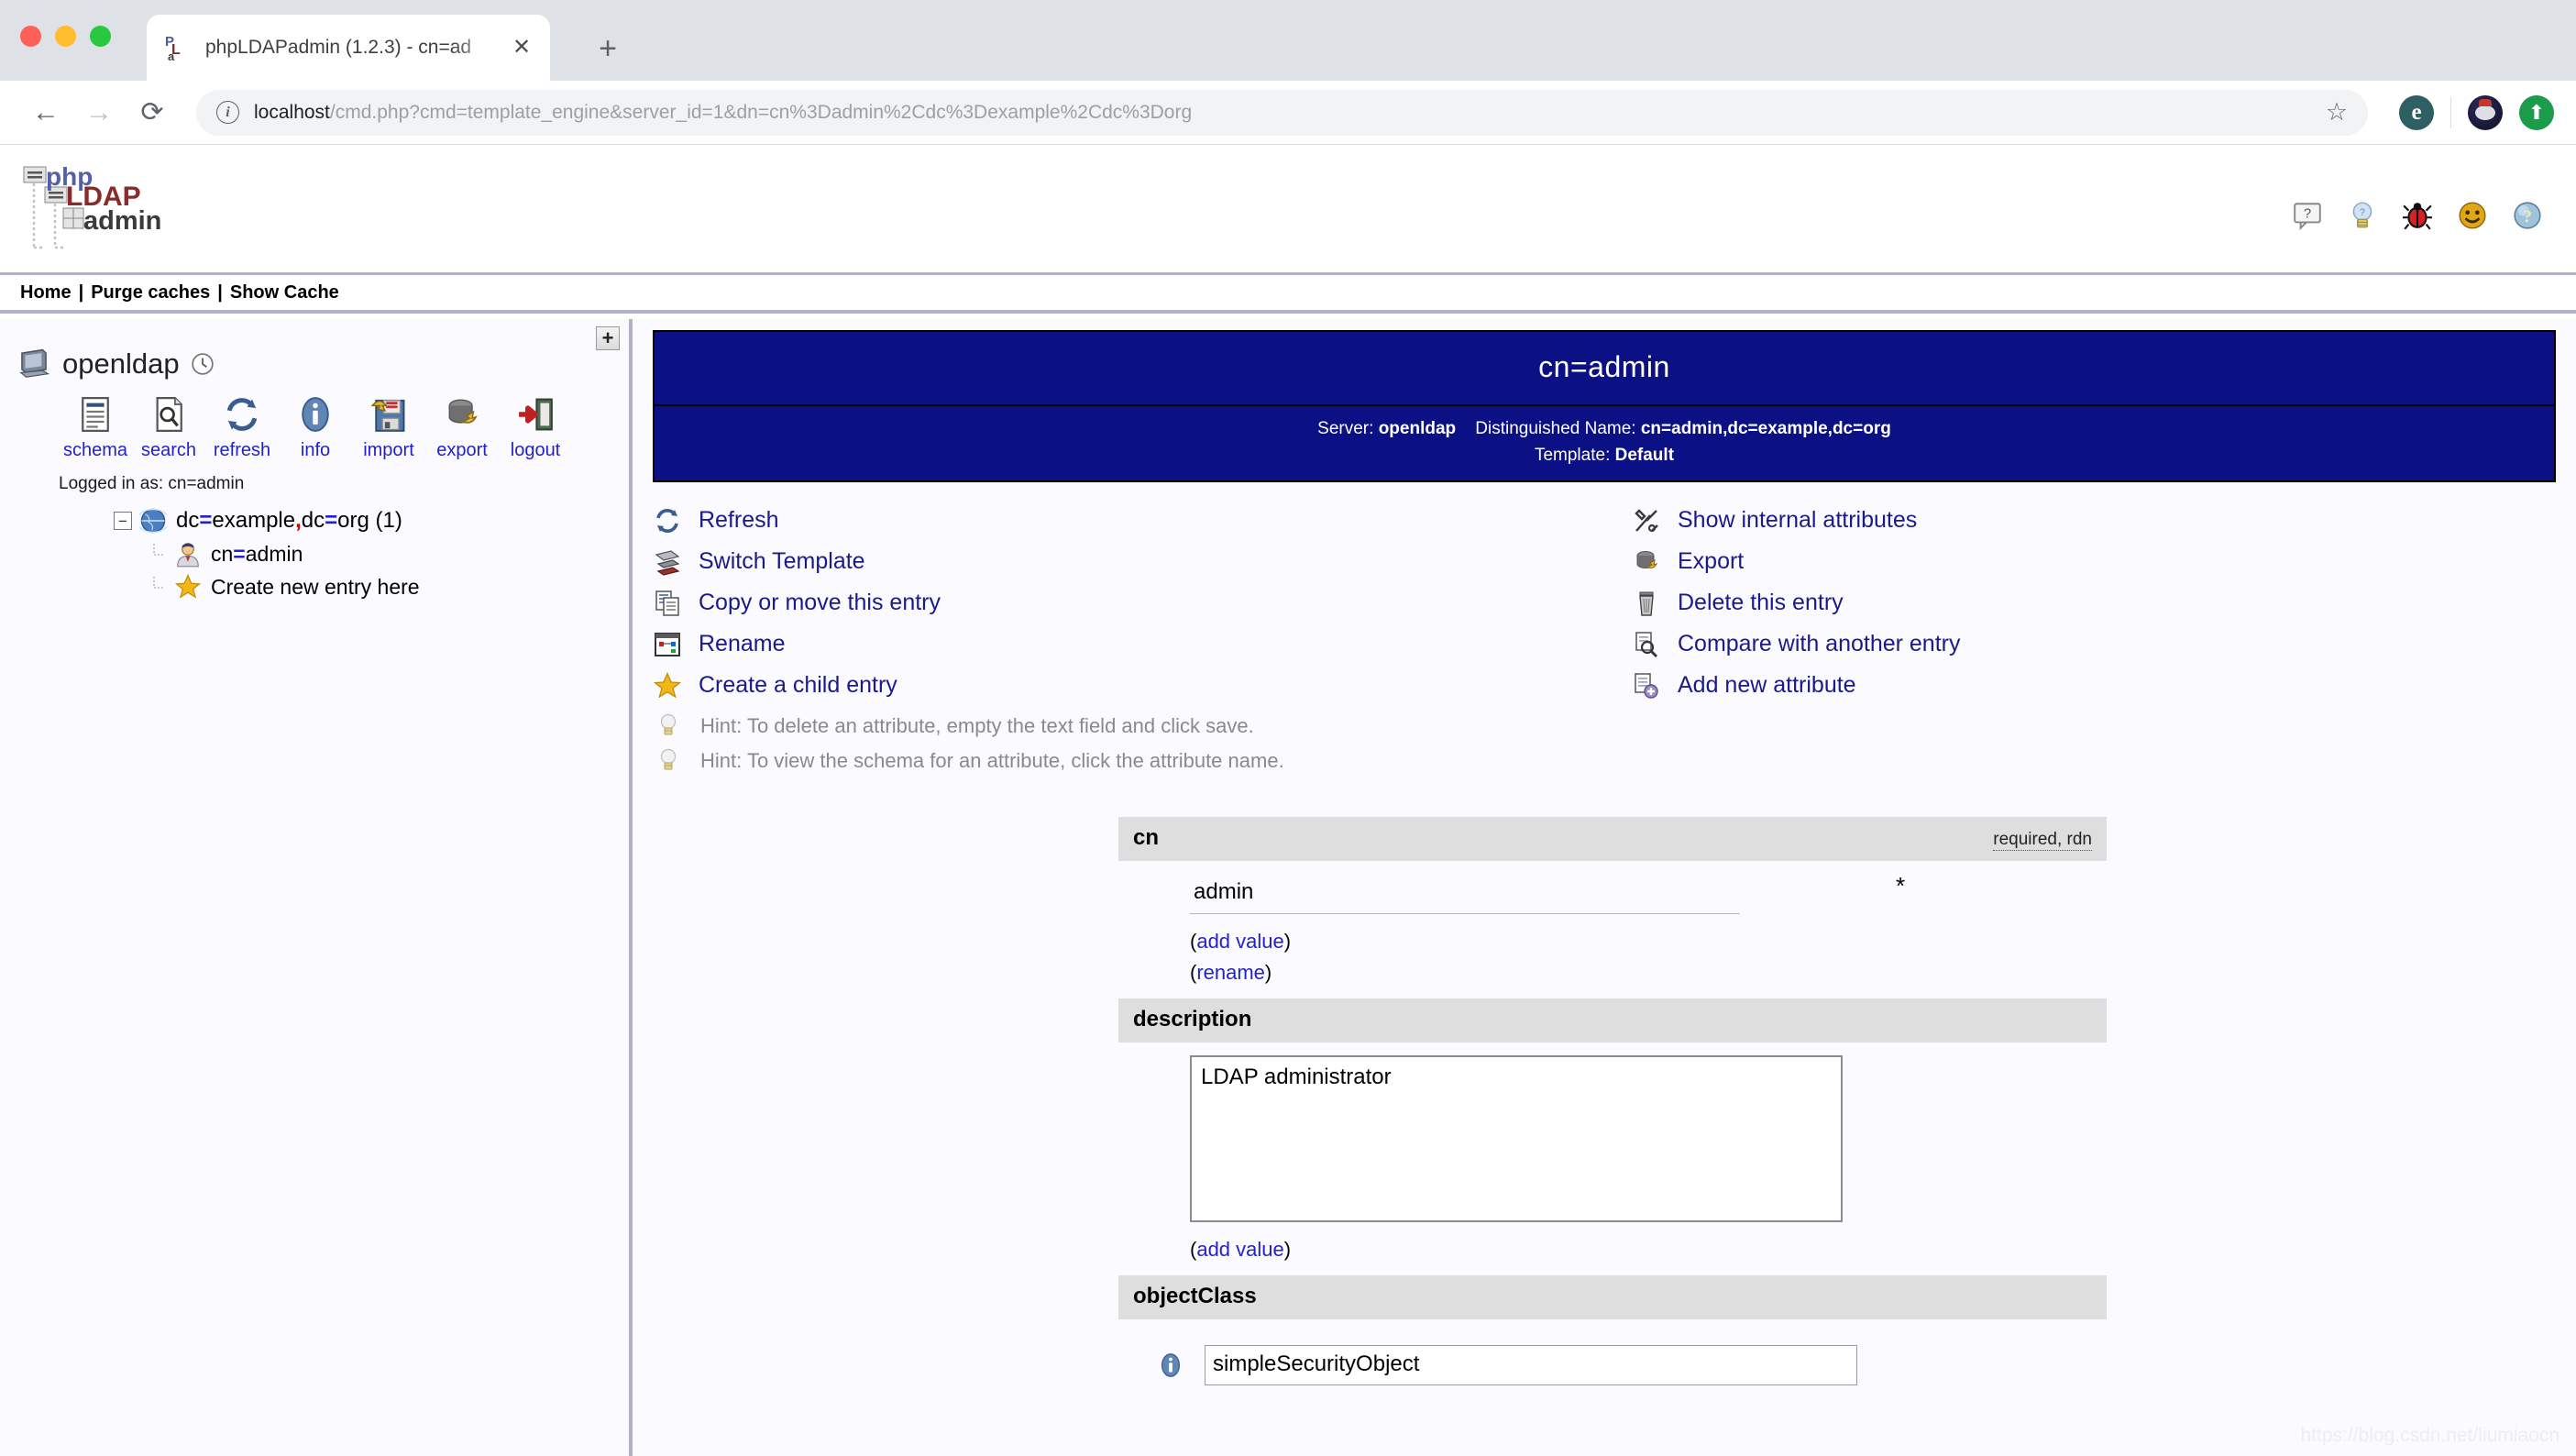 The height and width of the screenshot is (1456, 2576). What do you see at coordinates (667, 603) in the screenshot?
I see `copy-move-icon` at bounding box center [667, 603].